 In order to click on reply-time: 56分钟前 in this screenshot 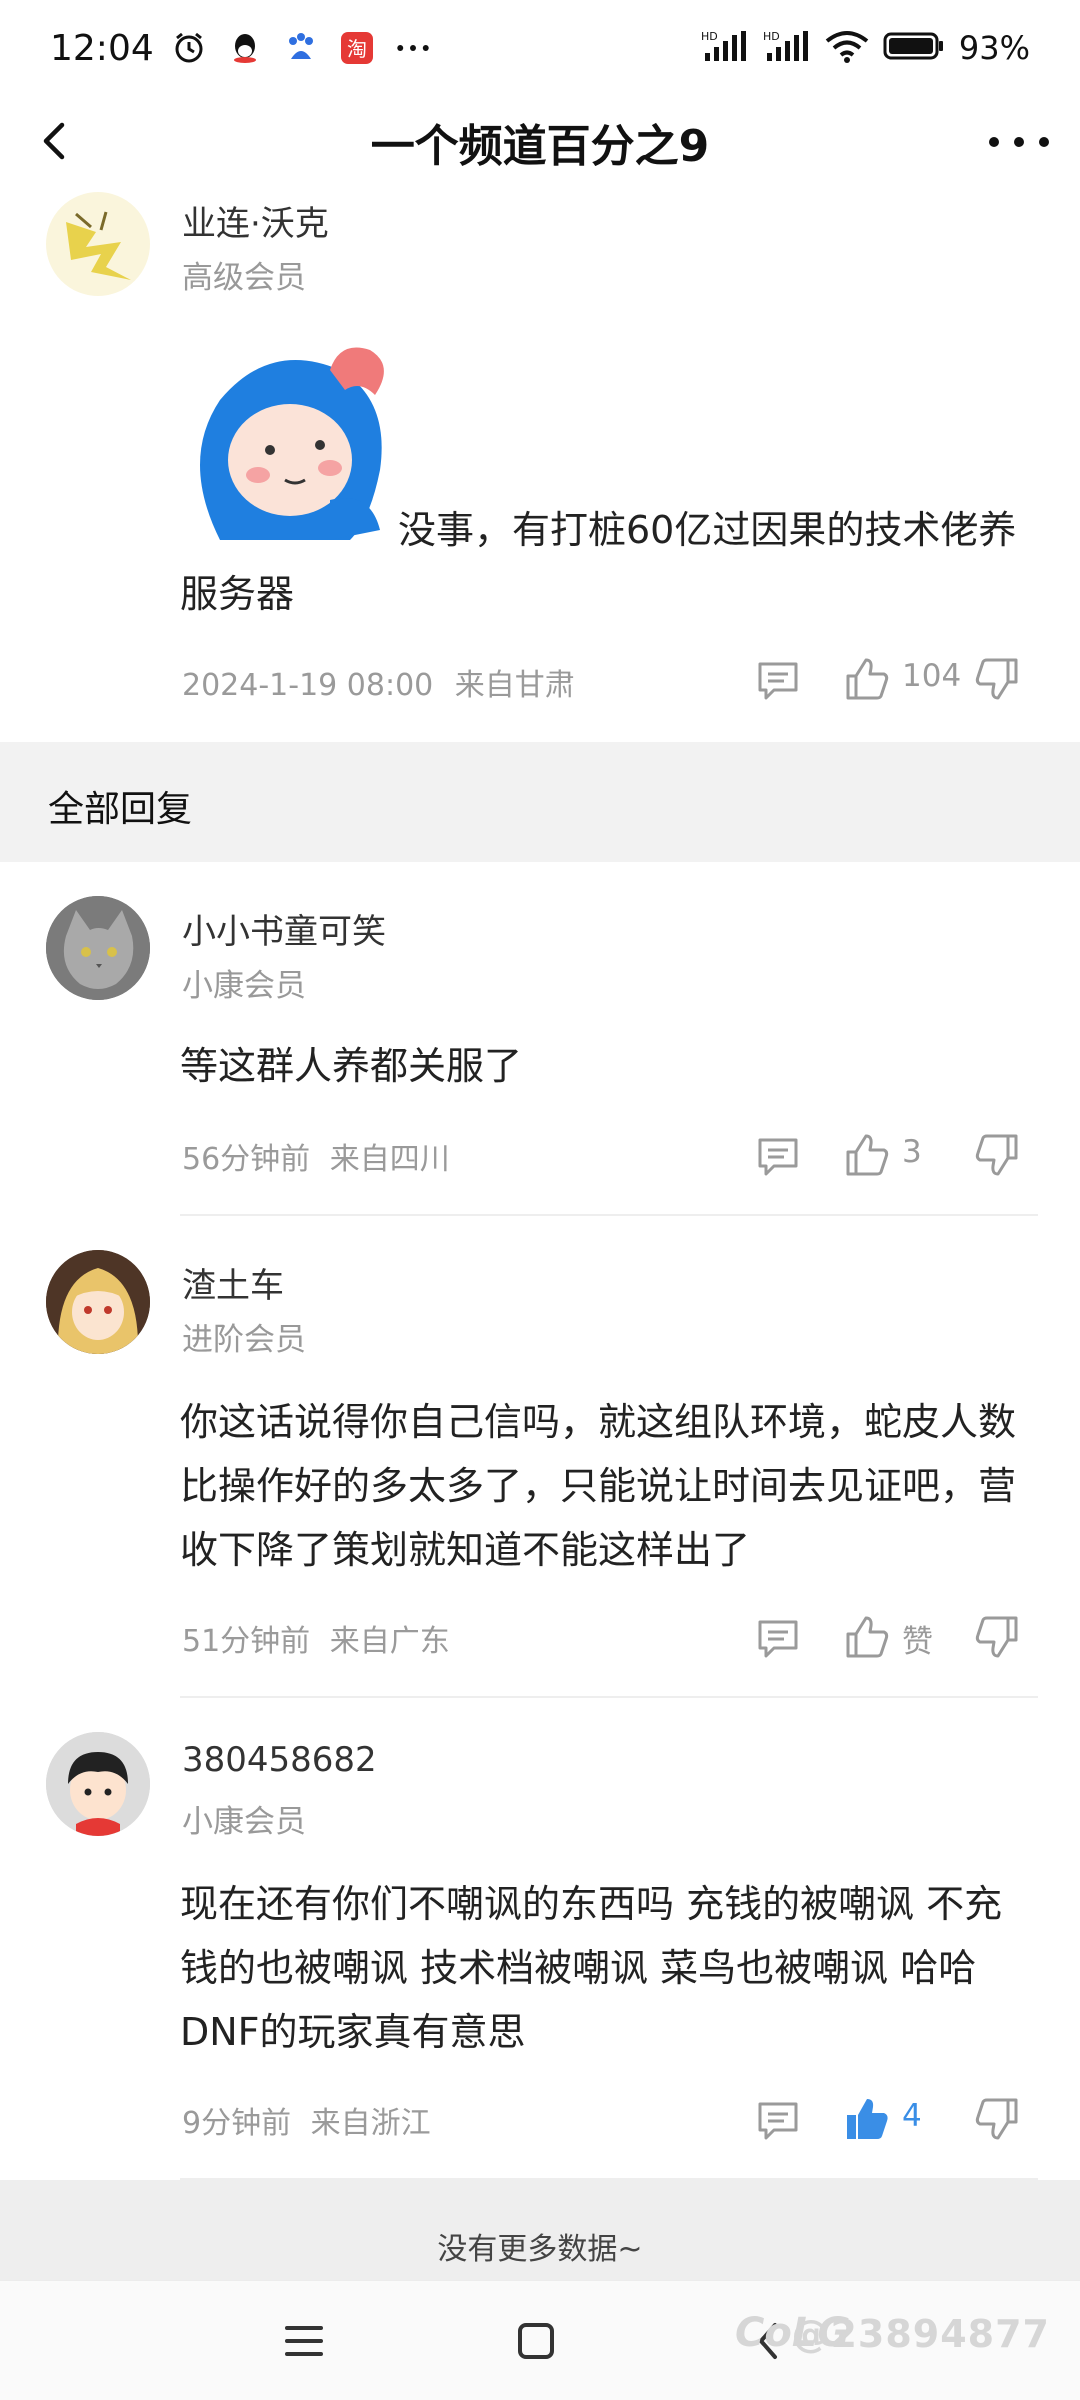, I will do `click(246, 1159)`.